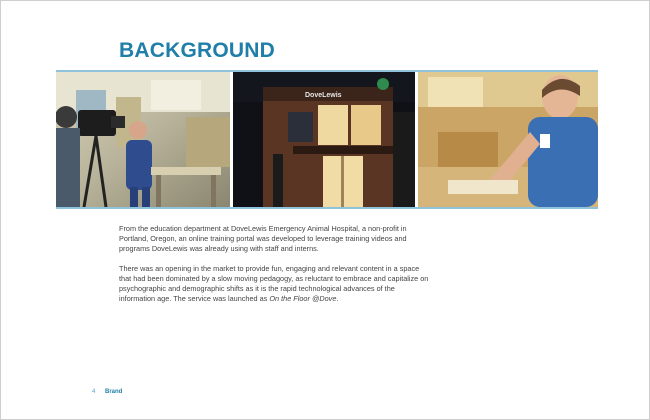 The image size is (650, 420). What do you see at coordinates (94, 392) in the screenshot?
I see `page-number: 4` at bounding box center [94, 392].